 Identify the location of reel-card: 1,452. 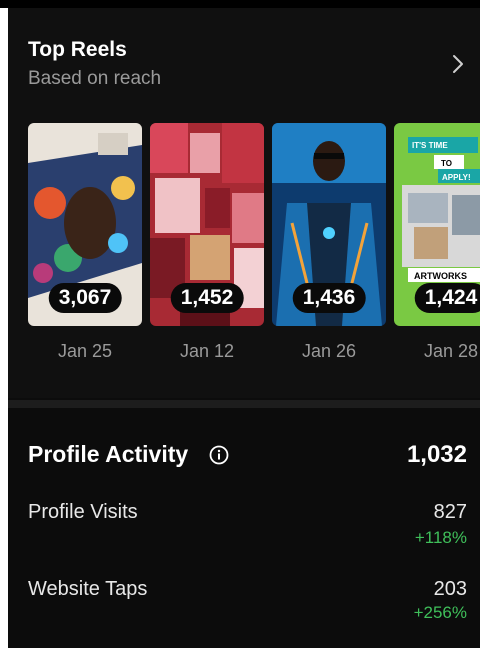
(207, 224).